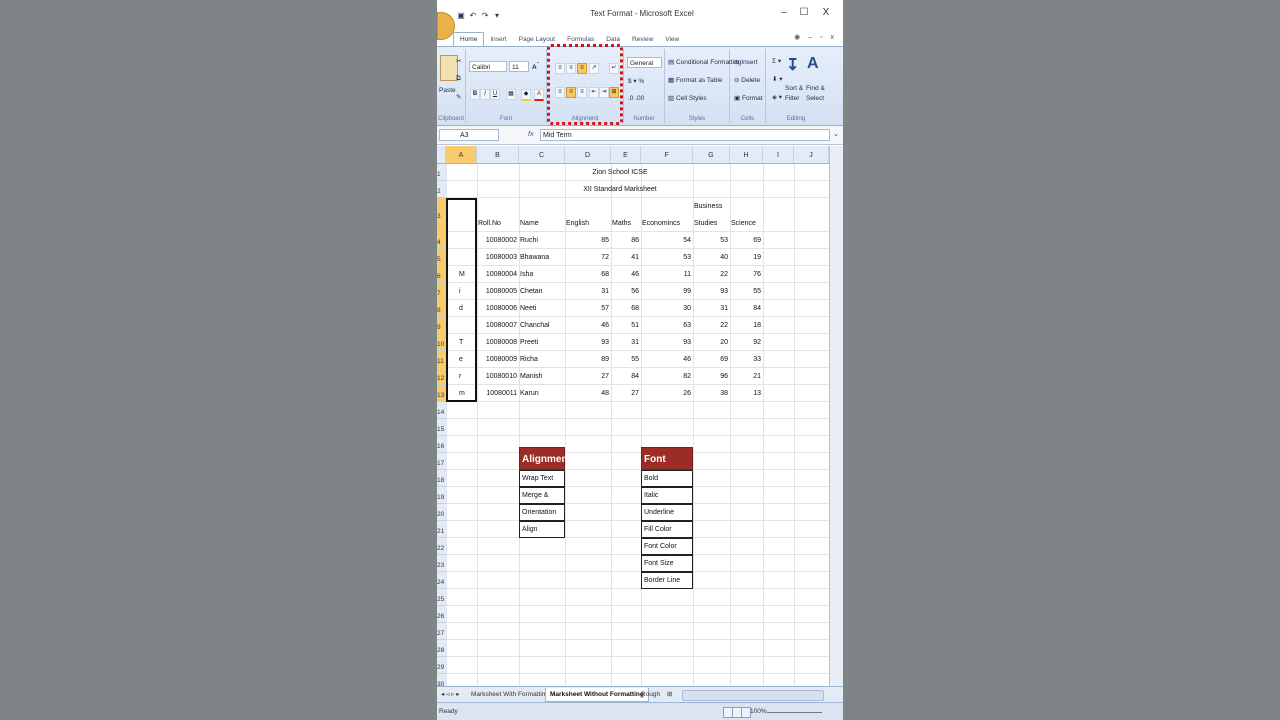 The width and height of the screenshot is (1280, 720). What do you see at coordinates (495, 94) in the screenshot?
I see `underline-icon: U` at bounding box center [495, 94].